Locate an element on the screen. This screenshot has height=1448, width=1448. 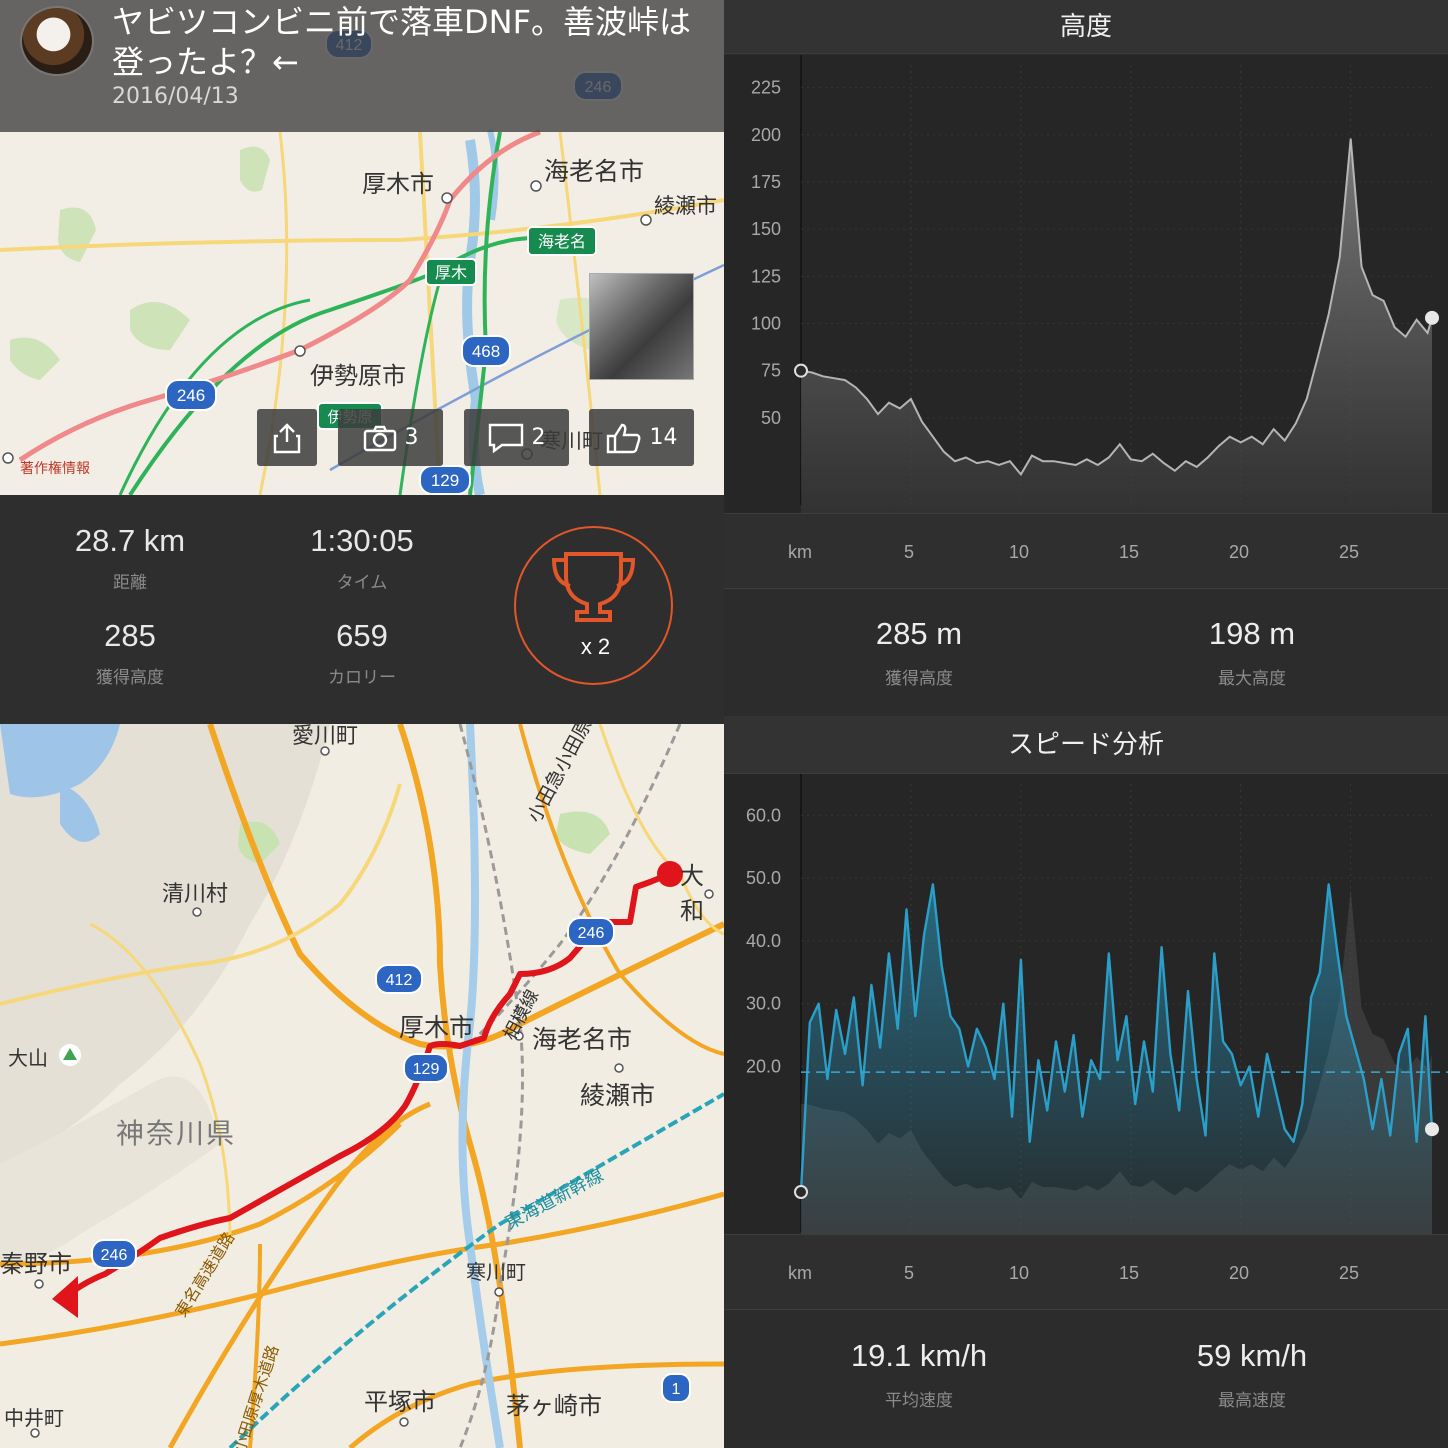
stat-calories: 659 カロリー is located at coordinates (362, 652).